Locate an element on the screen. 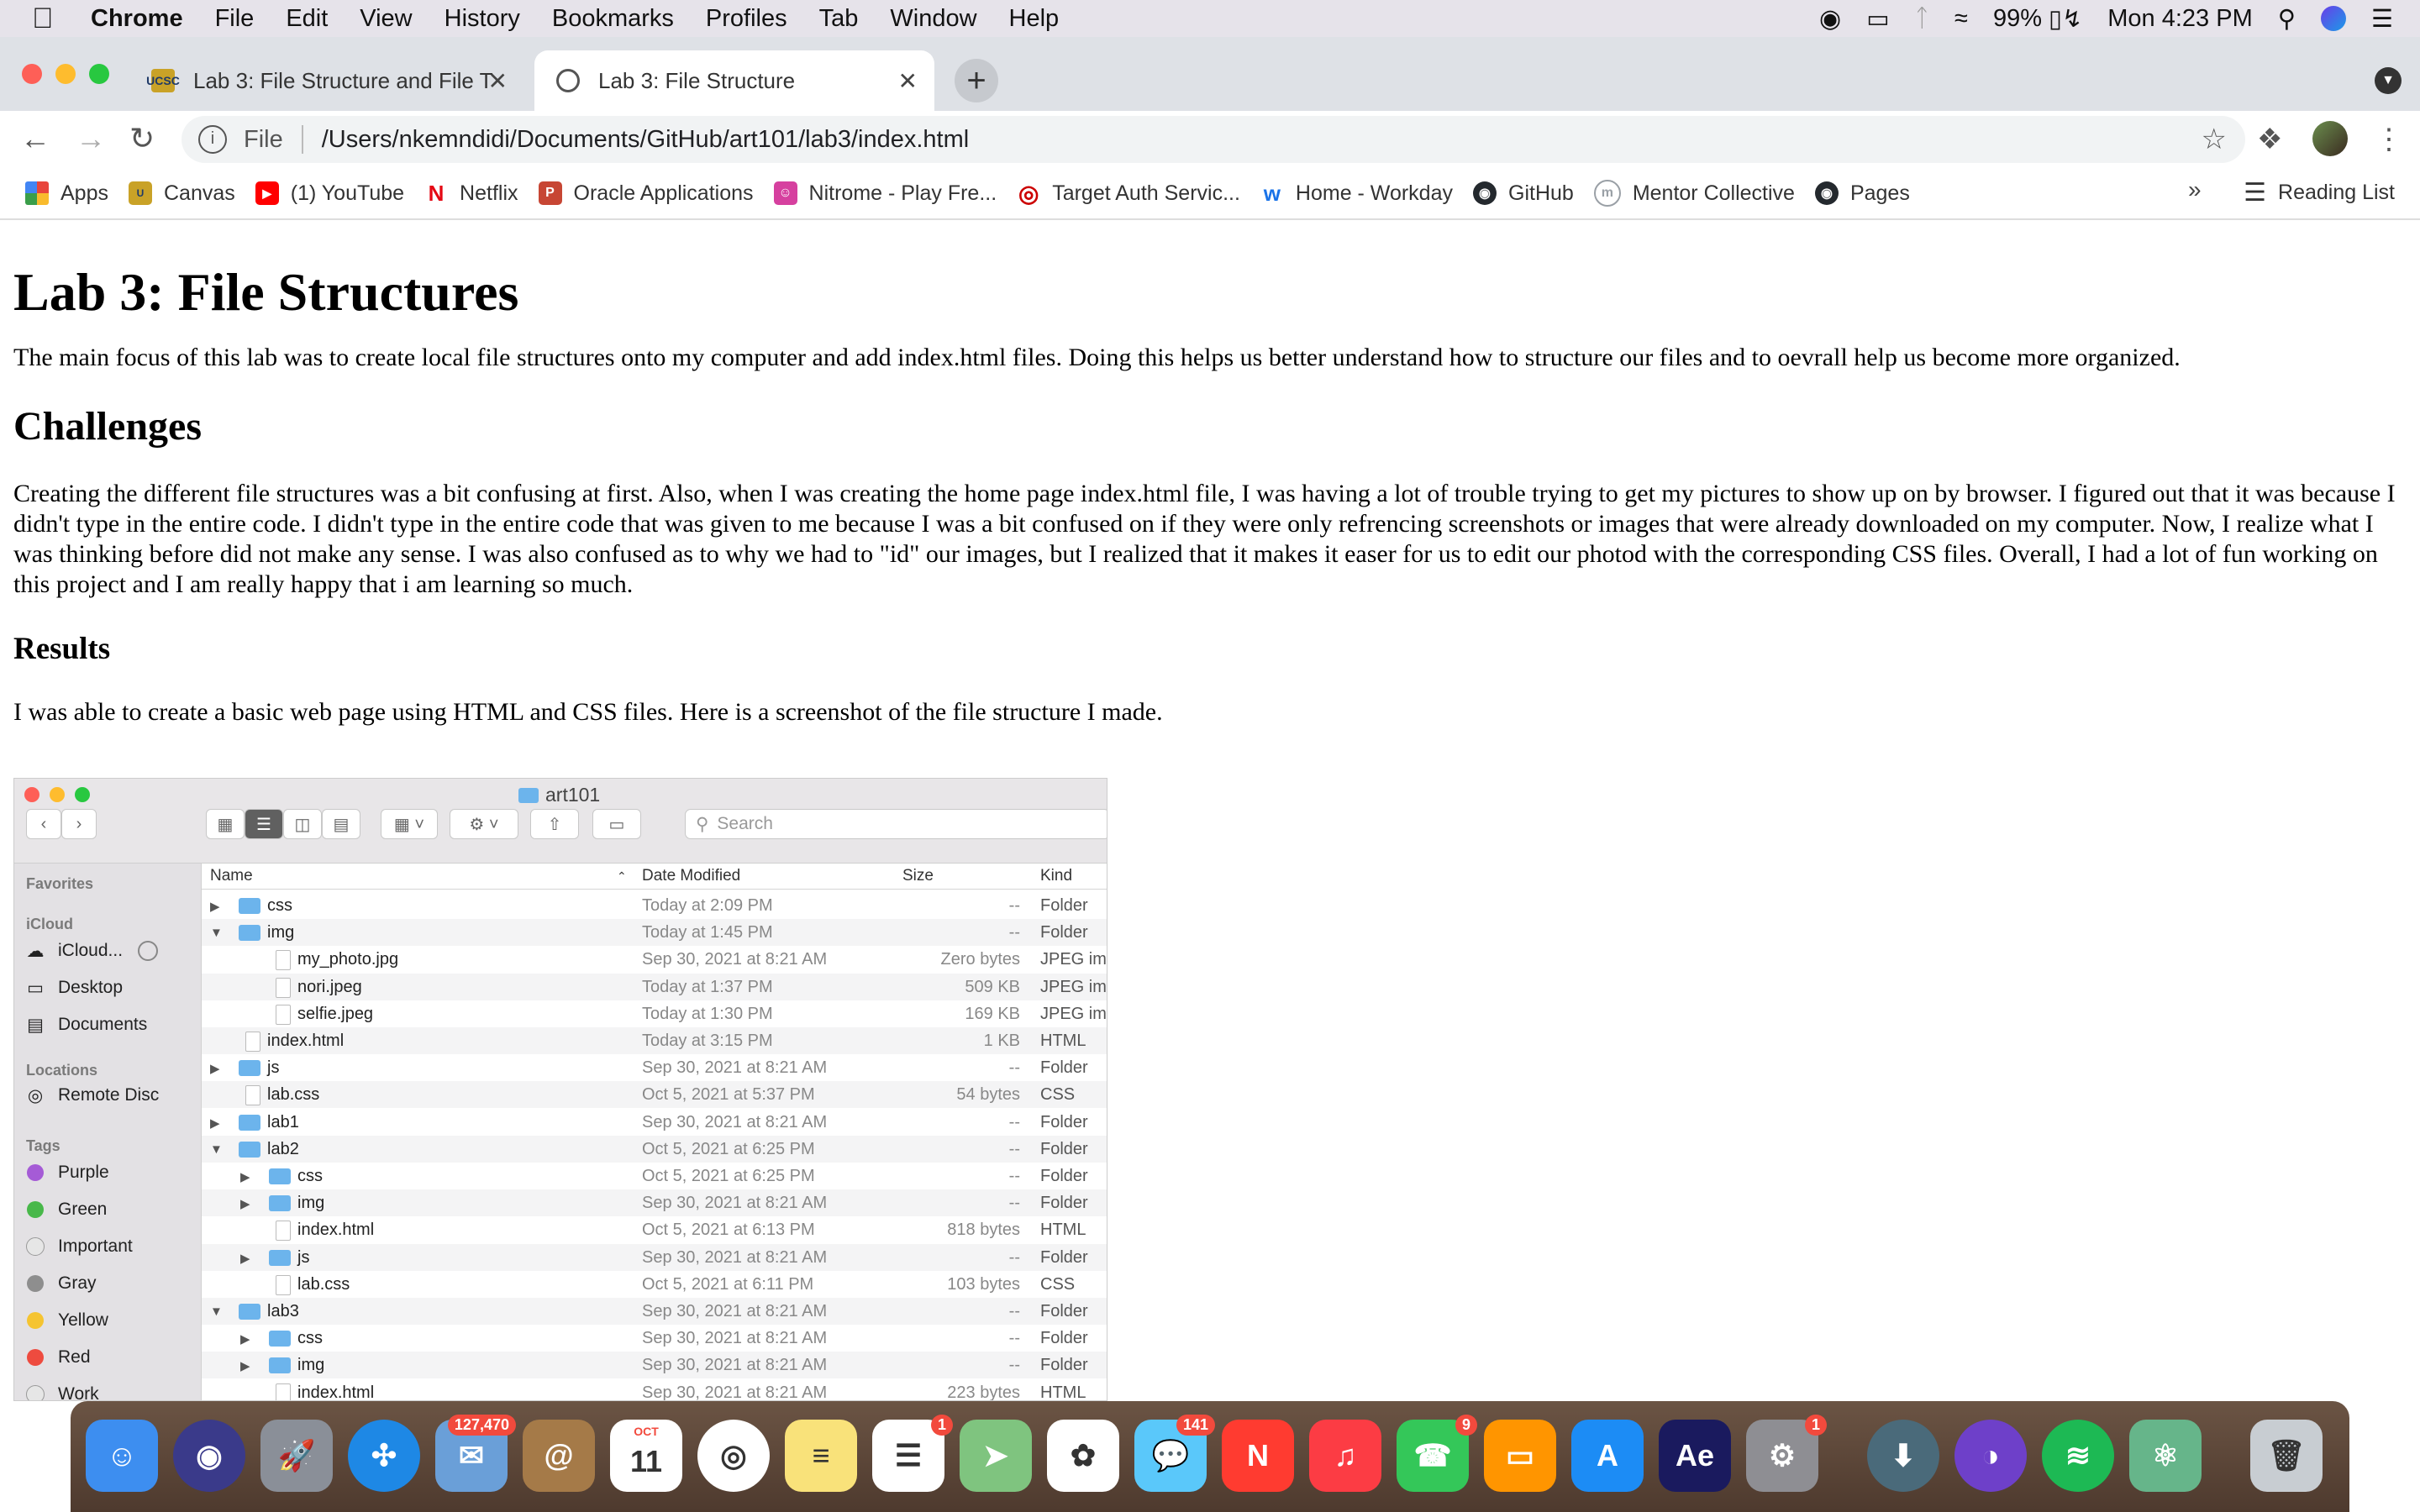  dock-glyph: ◎ is located at coordinates (734, 1455).